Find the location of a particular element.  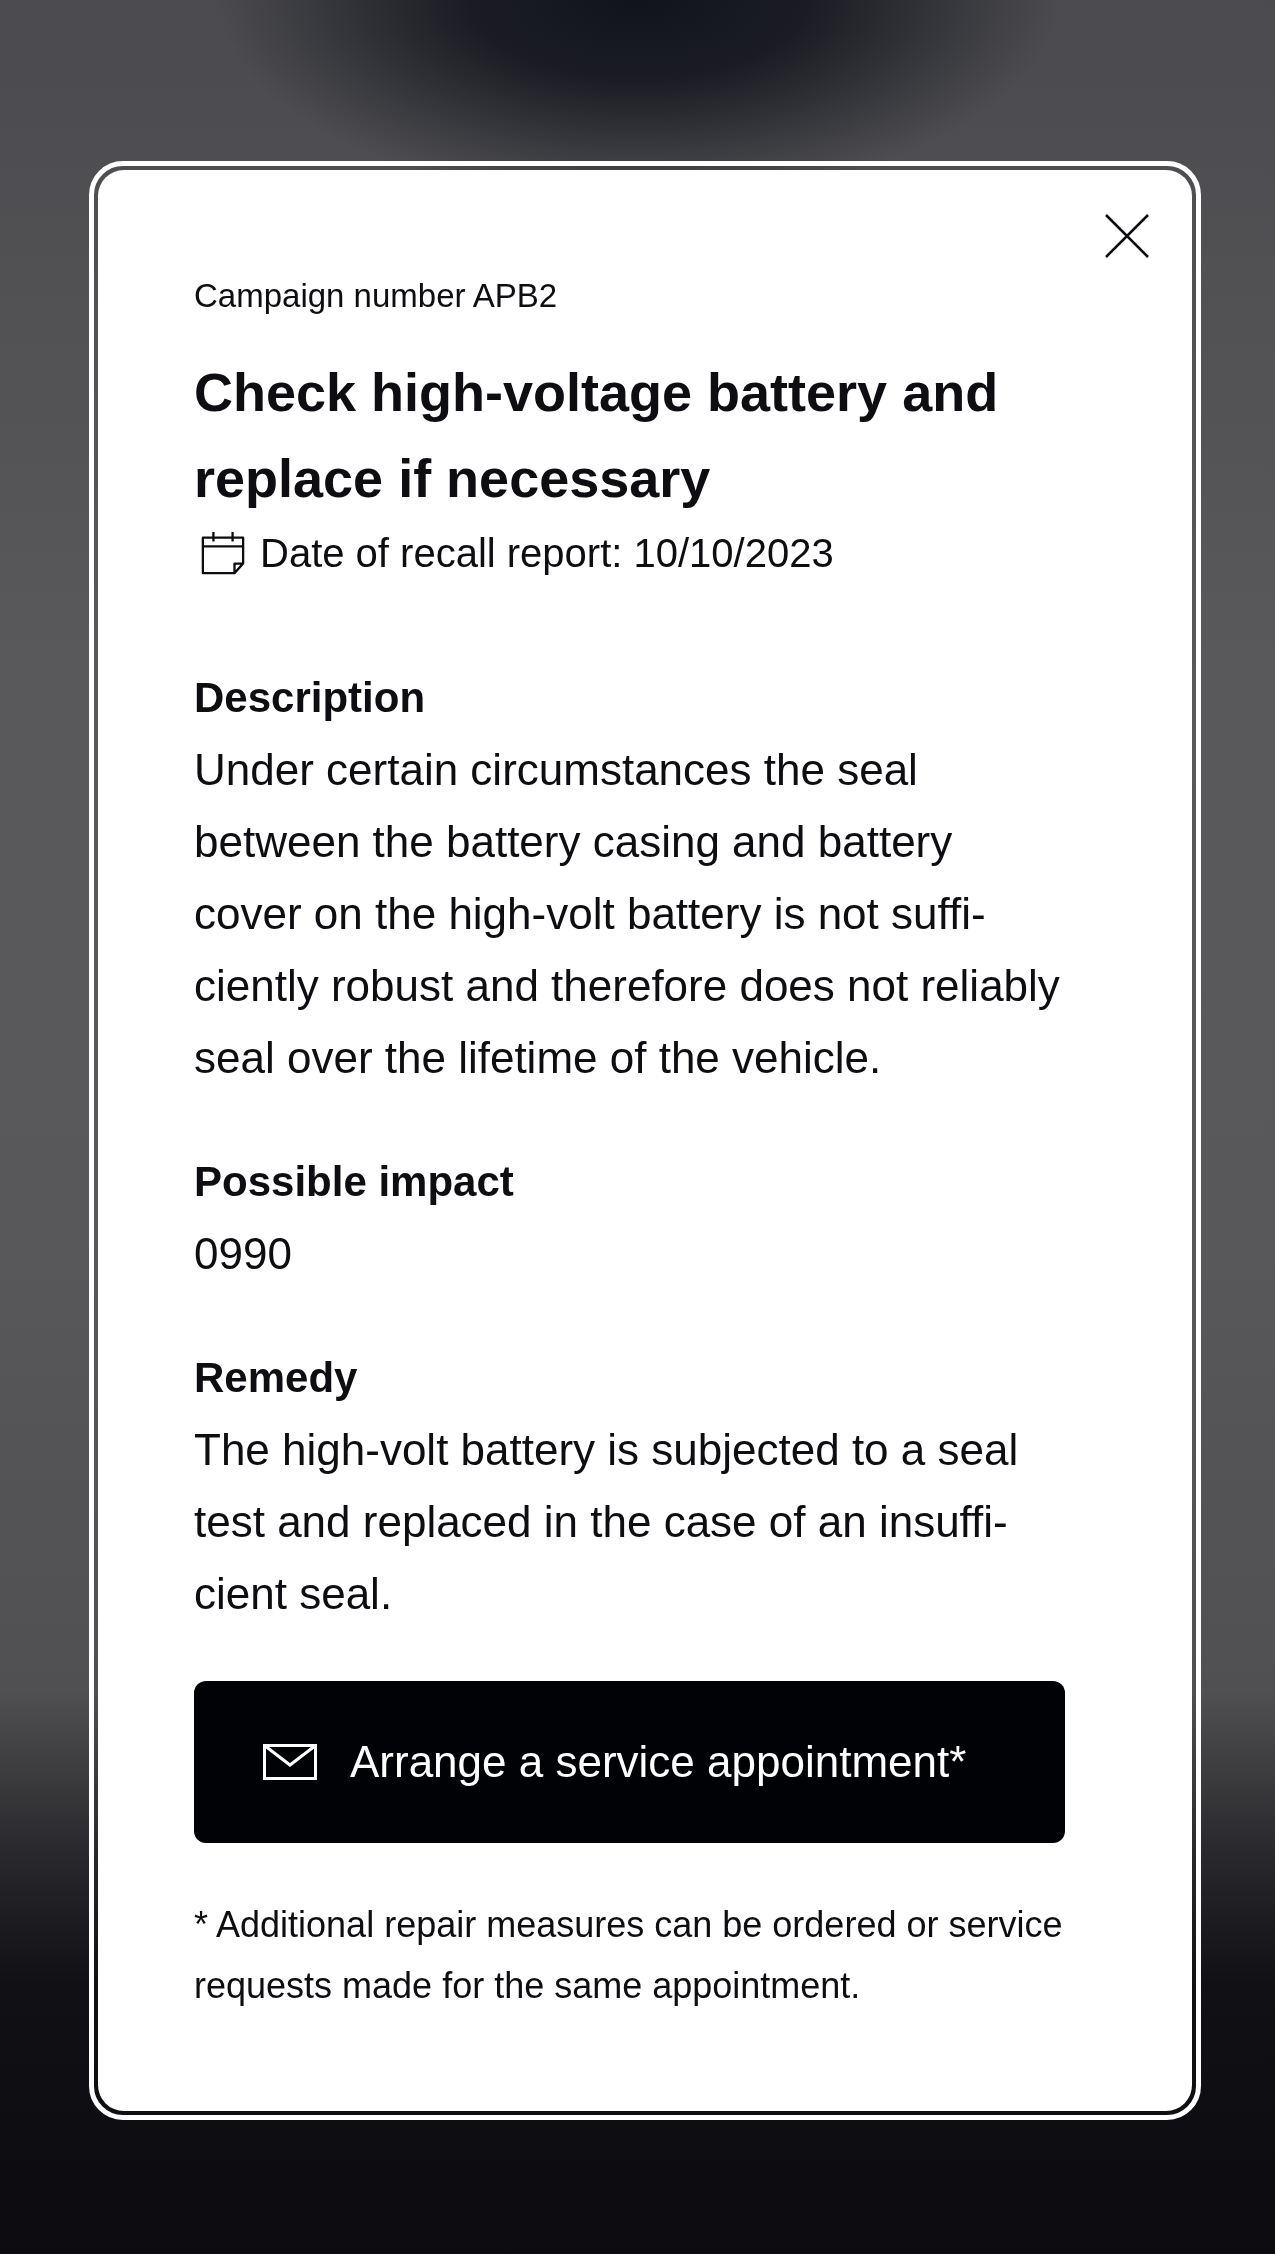

section-heading: Description is located at coordinates (310, 698).